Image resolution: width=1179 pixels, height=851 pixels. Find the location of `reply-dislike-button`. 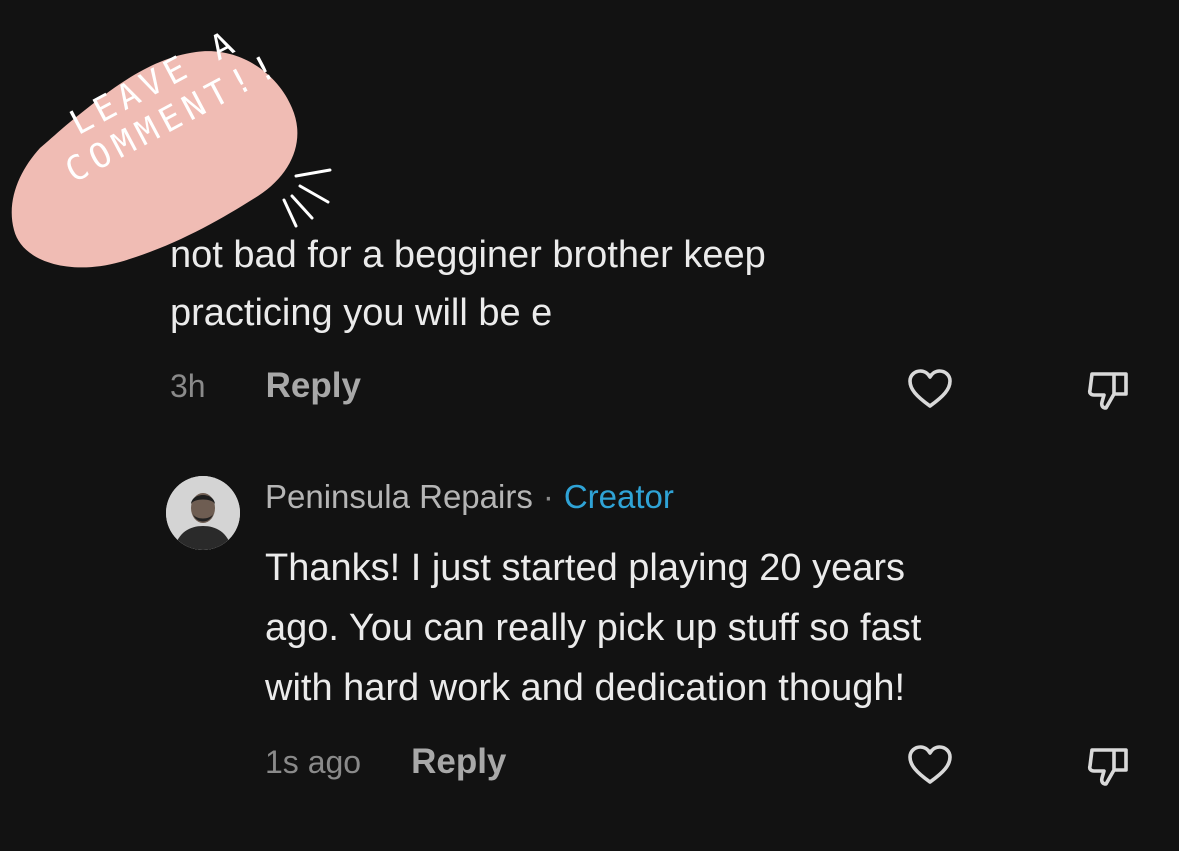

reply-dislike-button is located at coordinates (1108, 766).